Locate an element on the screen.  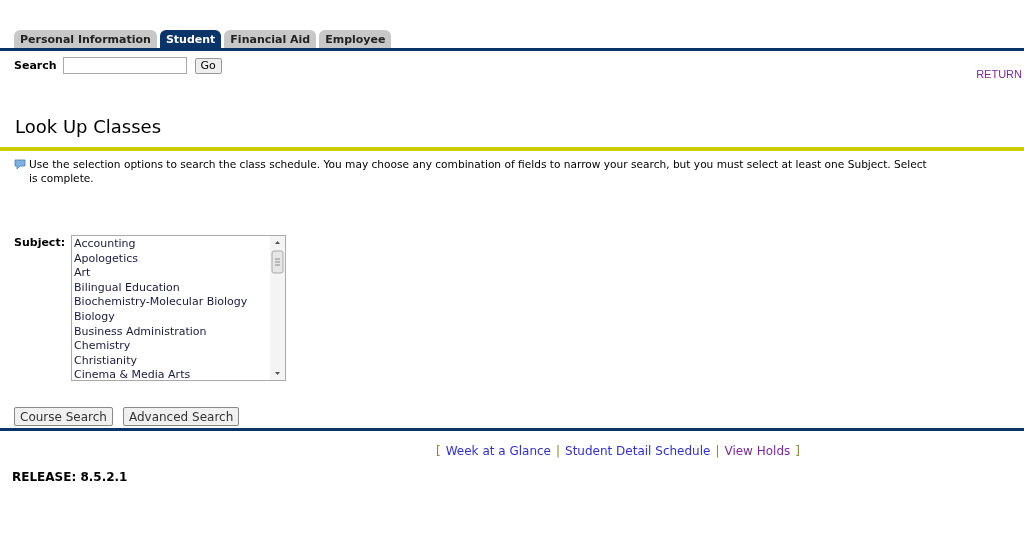
bracket: ] is located at coordinates (797, 451).